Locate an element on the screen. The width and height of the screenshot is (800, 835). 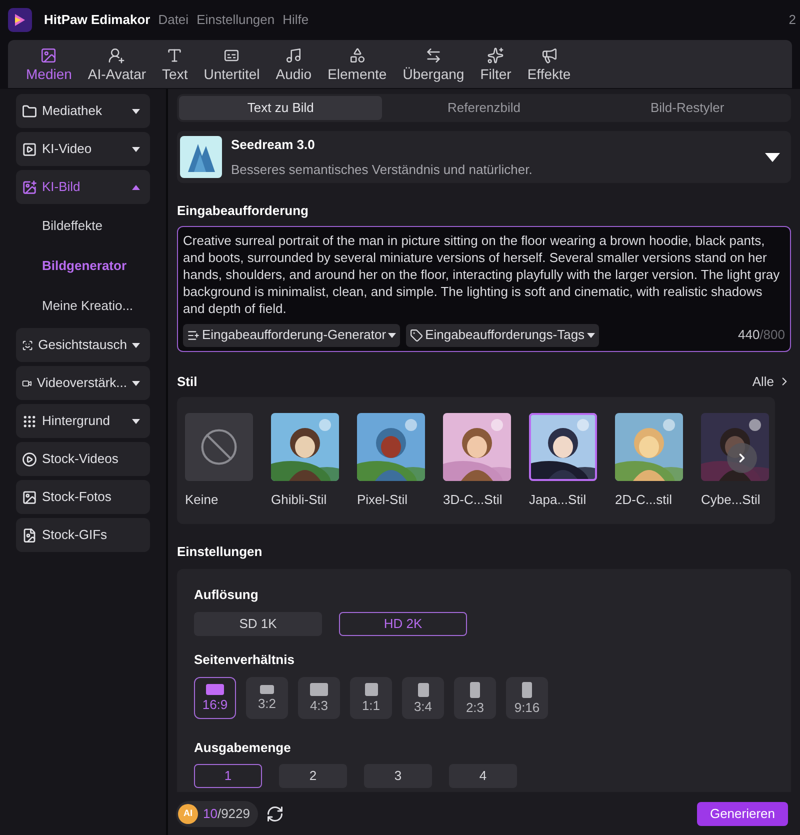
style-option: Ghibli-Stil is located at coordinates (305, 461).